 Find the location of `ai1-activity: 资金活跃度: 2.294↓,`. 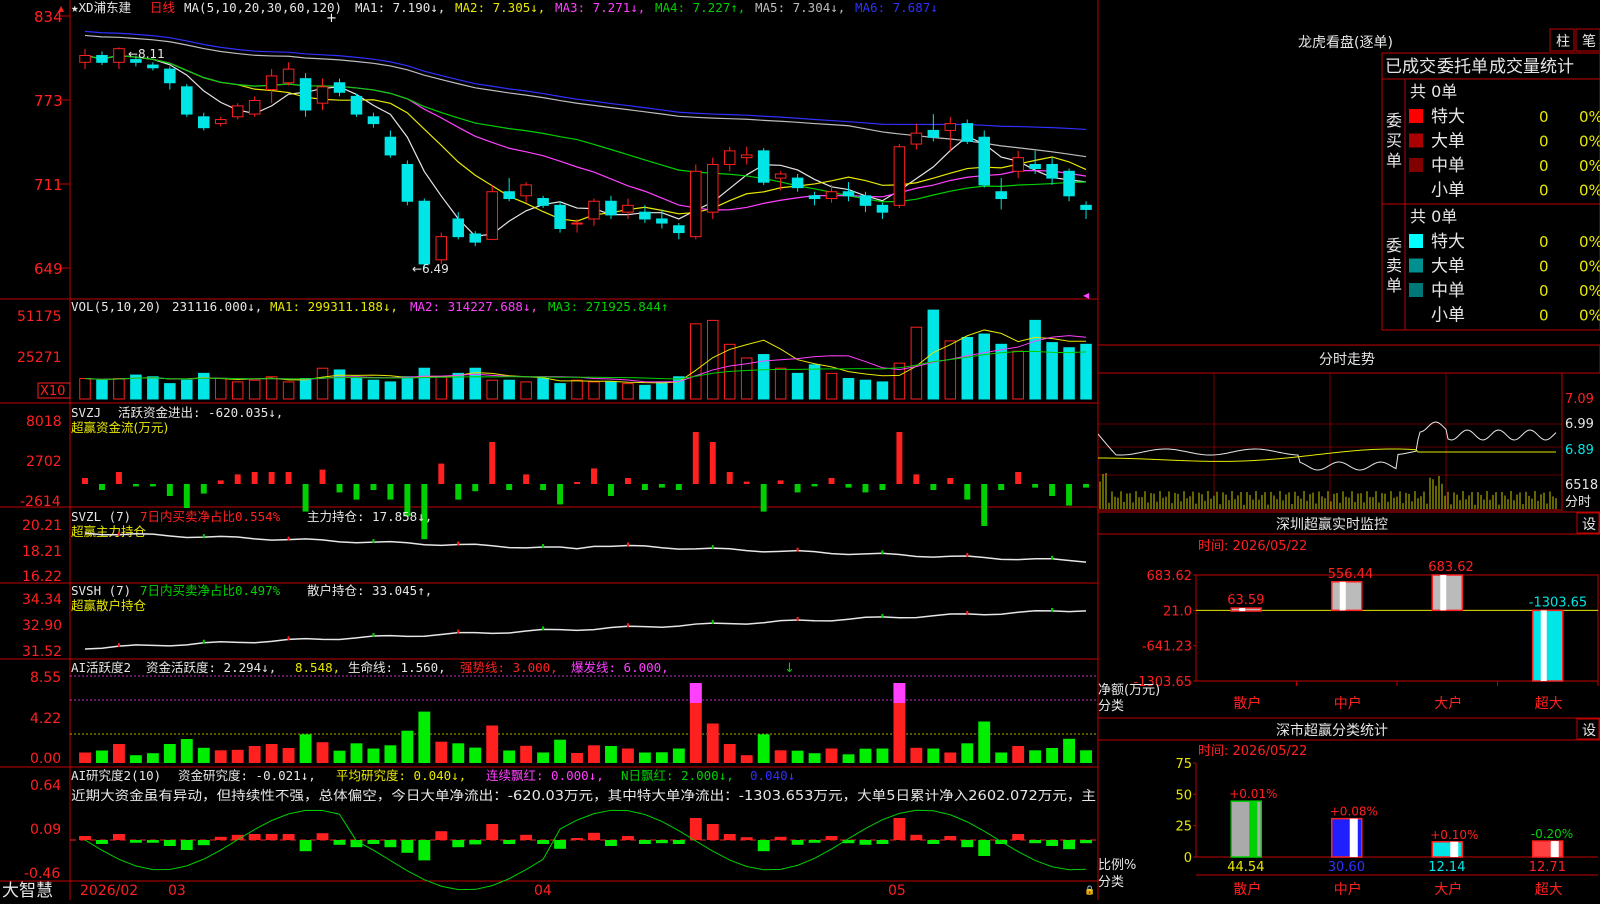

ai1-activity: 资金活跃度: 2.294↓, is located at coordinates (211, 667).